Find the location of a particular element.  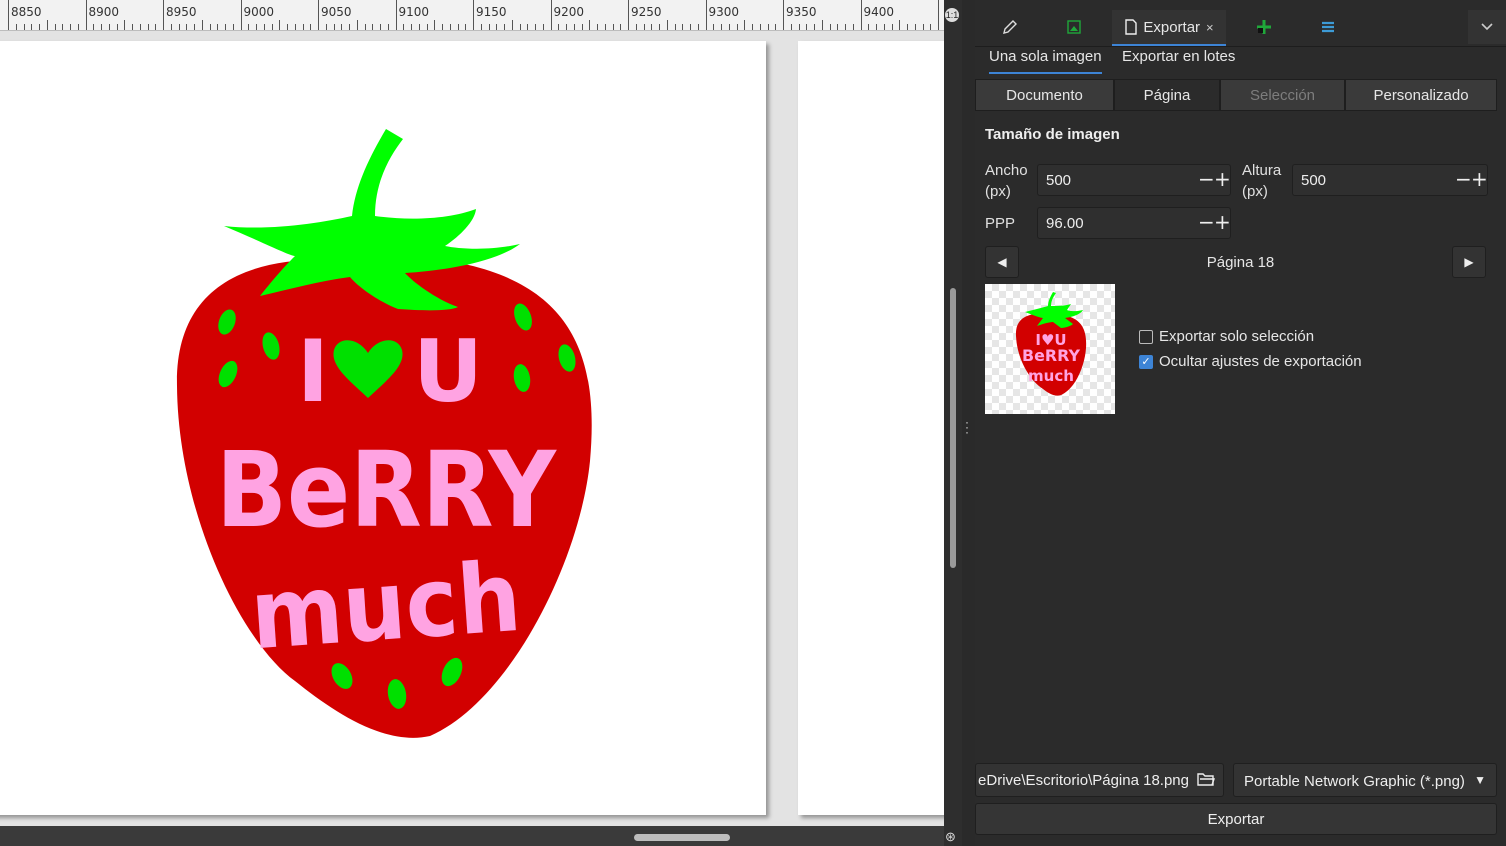

width-spinbox: 500 − + is located at coordinates (1134, 180).